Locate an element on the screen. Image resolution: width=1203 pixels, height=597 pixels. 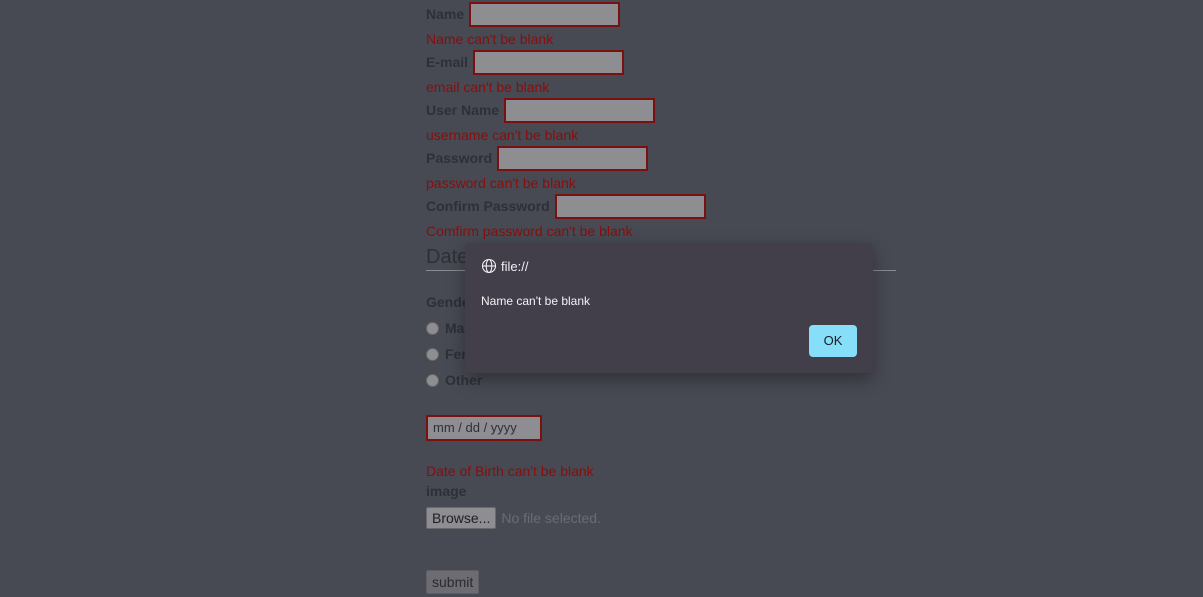
password-row: Password is located at coordinates (537, 158).